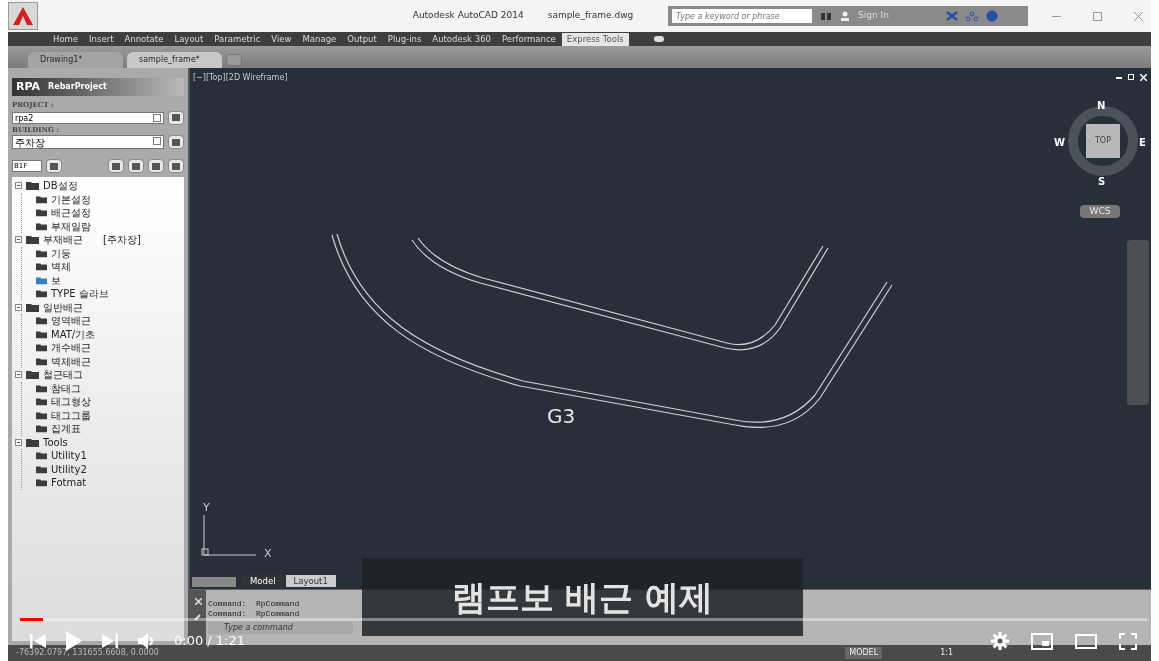  What do you see at coordinates (88, 142) in the screenshot?
I see `building-dropdown: 주차장` at bounding box center [88, 142].